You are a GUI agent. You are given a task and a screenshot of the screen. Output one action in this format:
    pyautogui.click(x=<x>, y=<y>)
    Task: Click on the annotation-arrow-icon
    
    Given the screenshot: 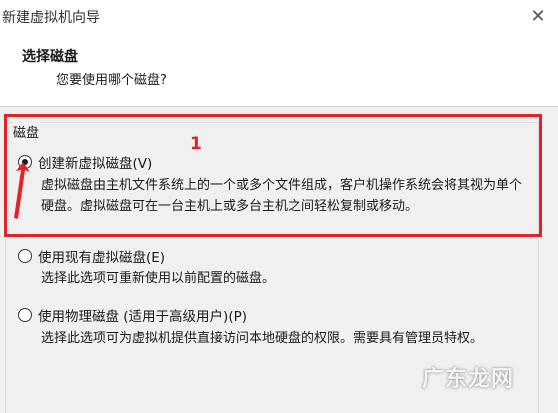 What is the action you would take?
    pyautogui.click(x=22, y=190)
    